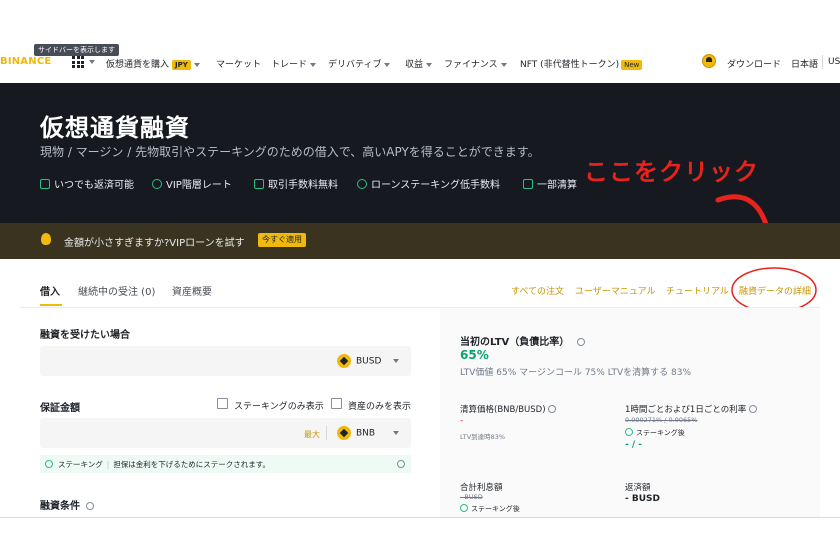 Image resolution: width=840 pixels, height=560 pixels. I want to click on loan-terms-label: 融資条件, so click(67, 504).